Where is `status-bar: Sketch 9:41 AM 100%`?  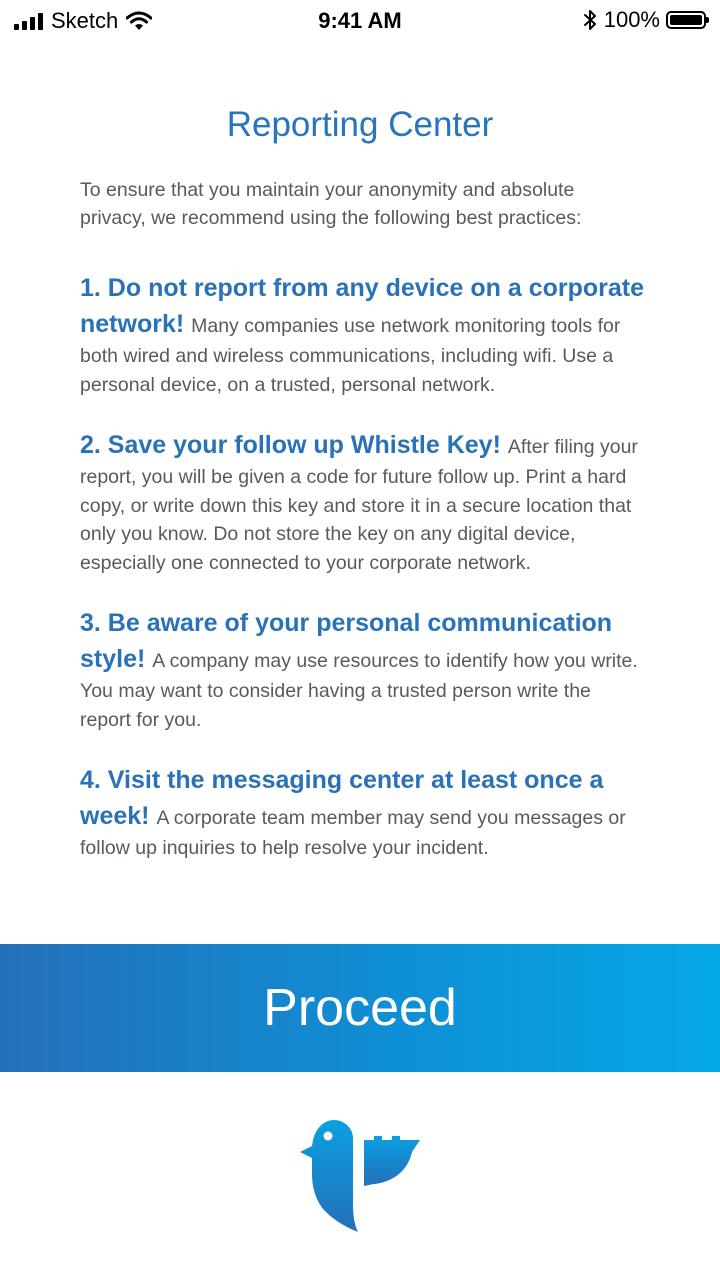
status-bar: Sketch 9:41 AM 100% is located at coordinates (360, 20).